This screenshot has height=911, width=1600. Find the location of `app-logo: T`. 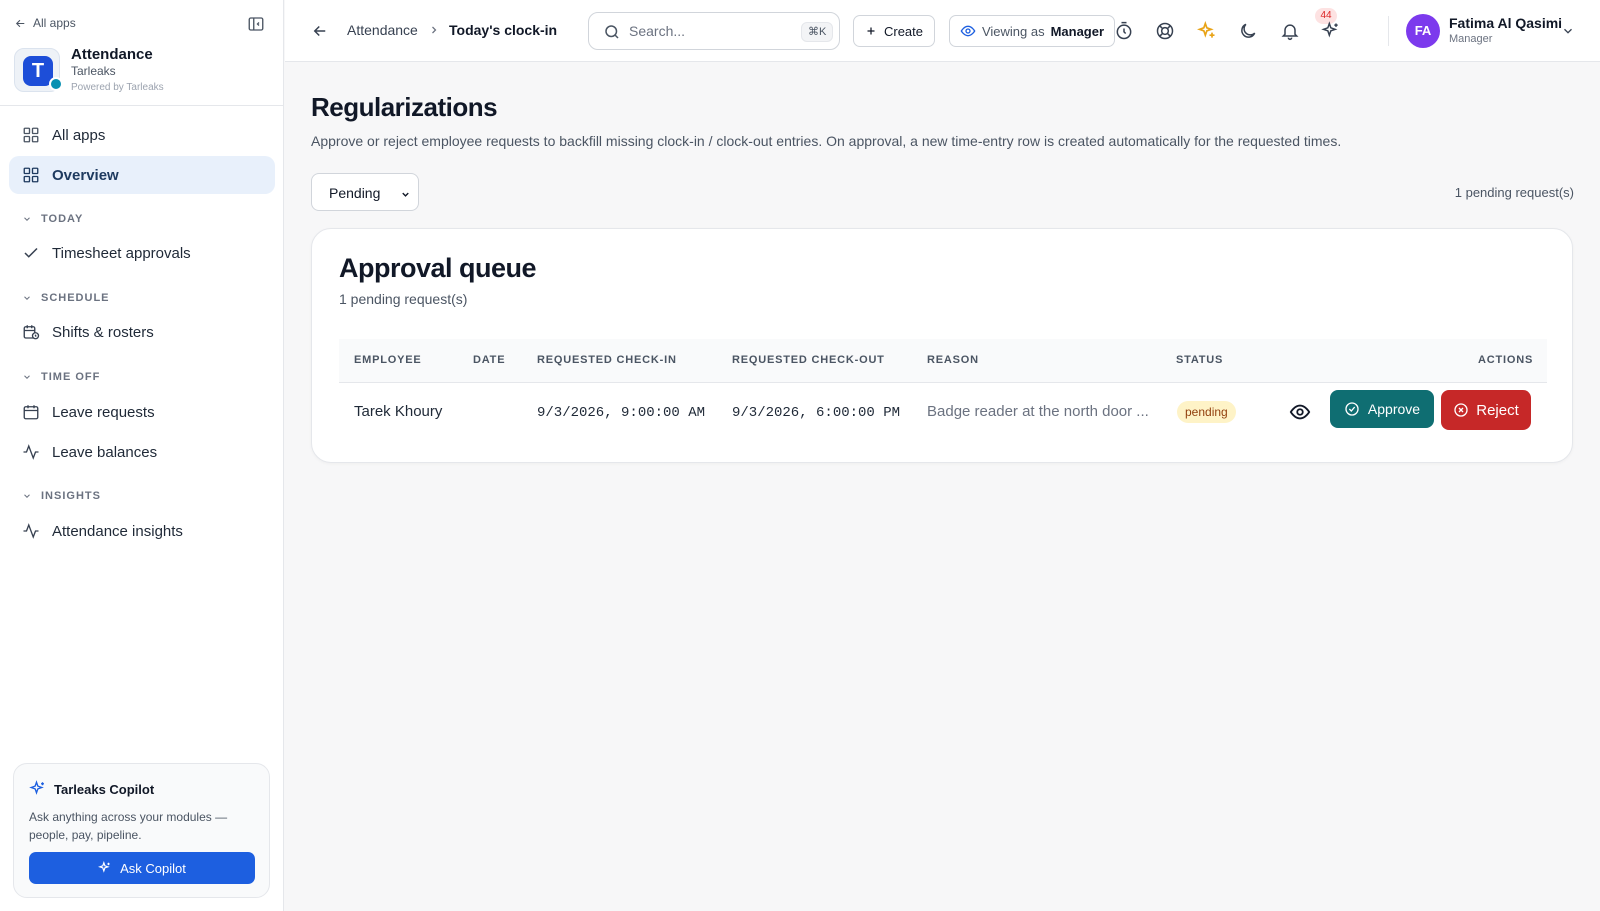

app-logo: T is located at coordinates (38, 70).